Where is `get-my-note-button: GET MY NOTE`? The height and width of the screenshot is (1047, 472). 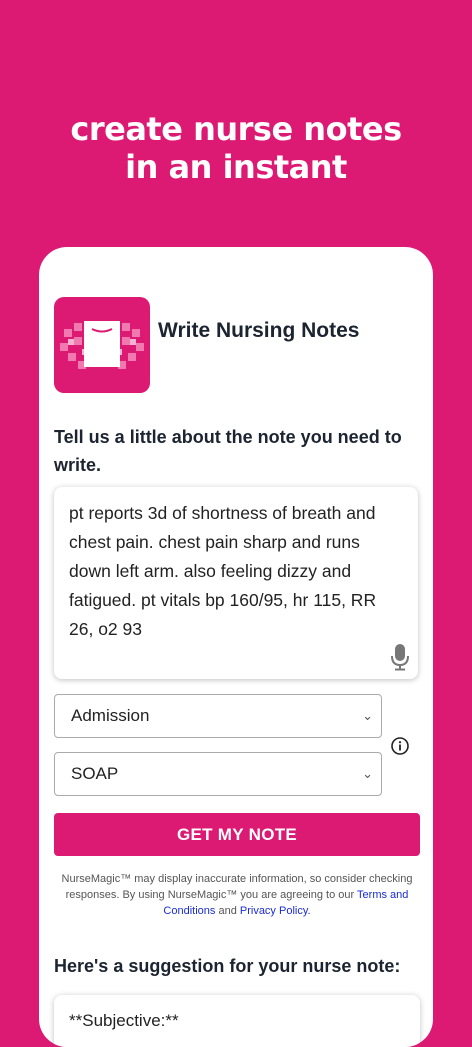
get-my-note-button: GET MY NOTE is located at coordinates (237, 834).